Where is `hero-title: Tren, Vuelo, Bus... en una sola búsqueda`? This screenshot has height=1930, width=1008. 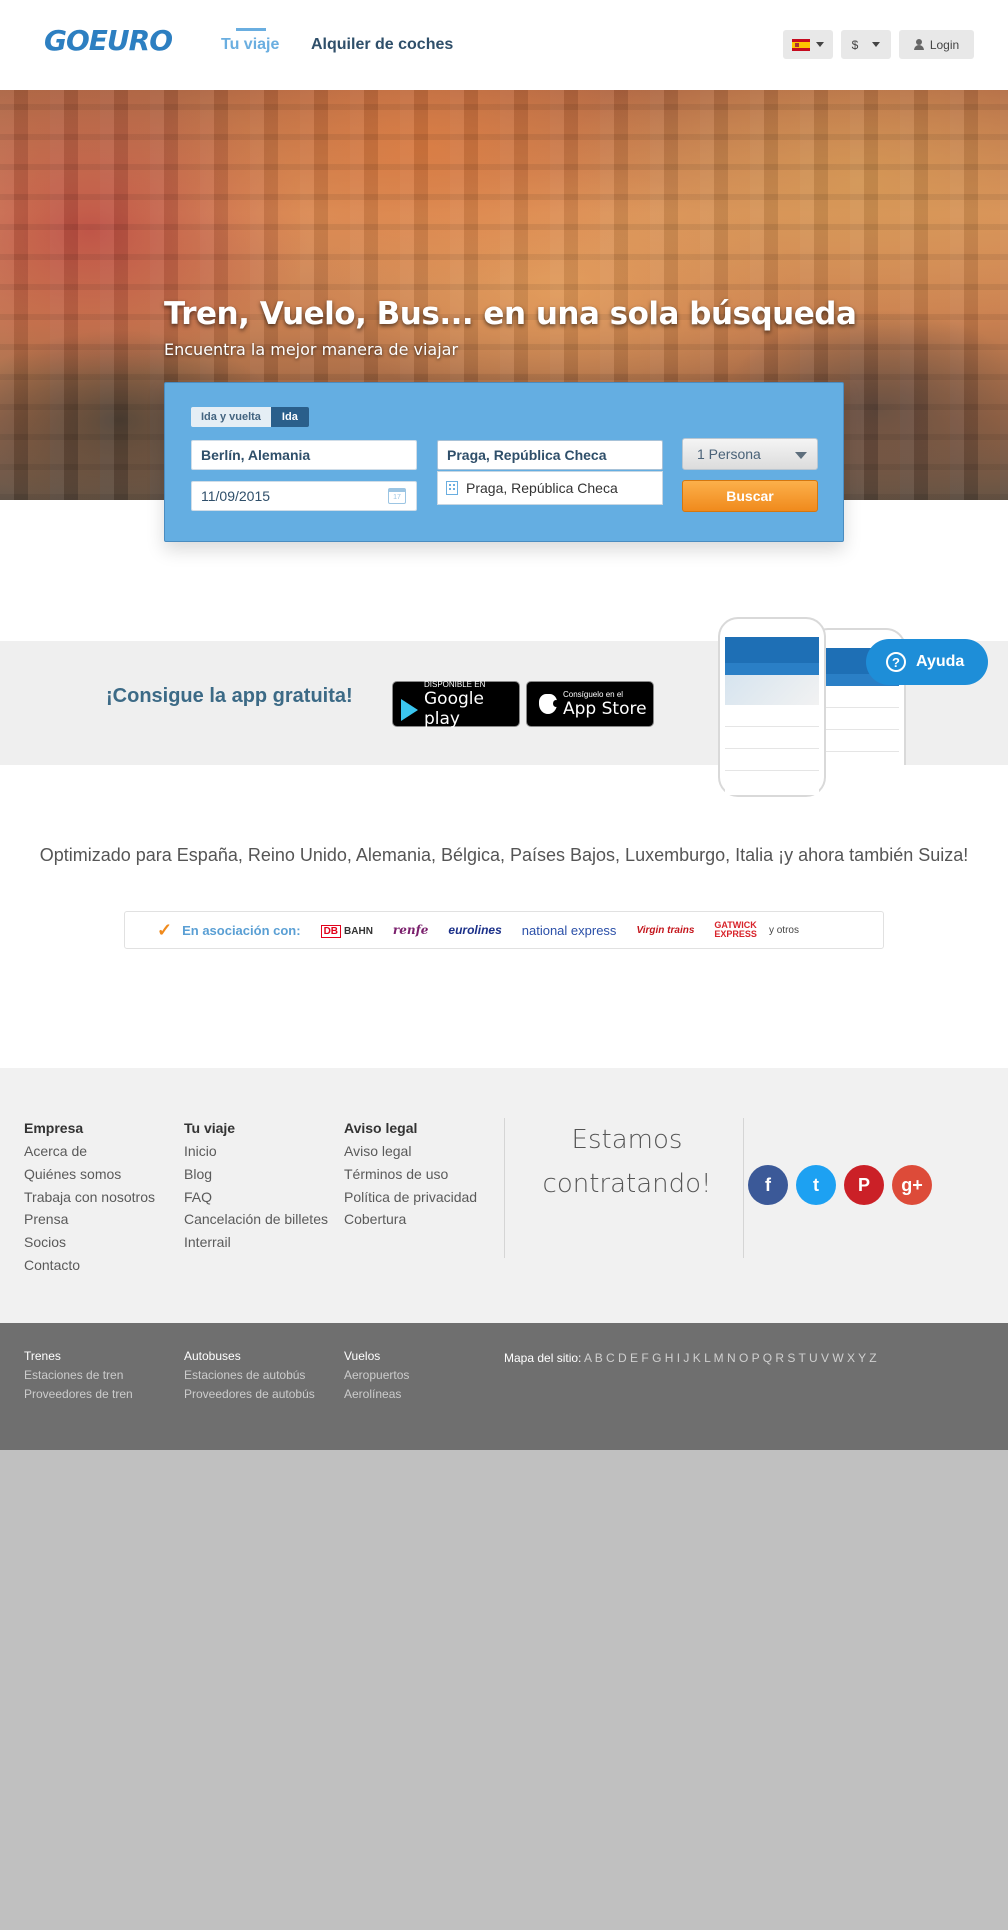 hero-title: Tren, Vuelo, Bus... en una sola búsqueda is located at coordinates (510, 314).